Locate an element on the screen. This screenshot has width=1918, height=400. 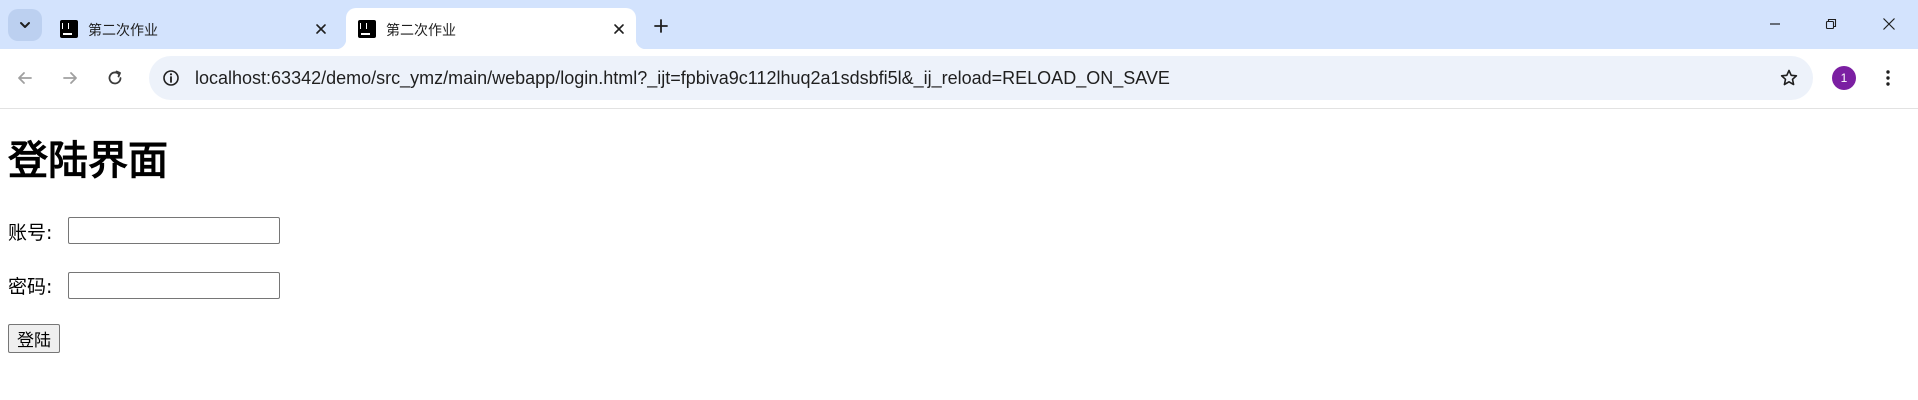
window-close-icon is located at coordinates (1889, 24).